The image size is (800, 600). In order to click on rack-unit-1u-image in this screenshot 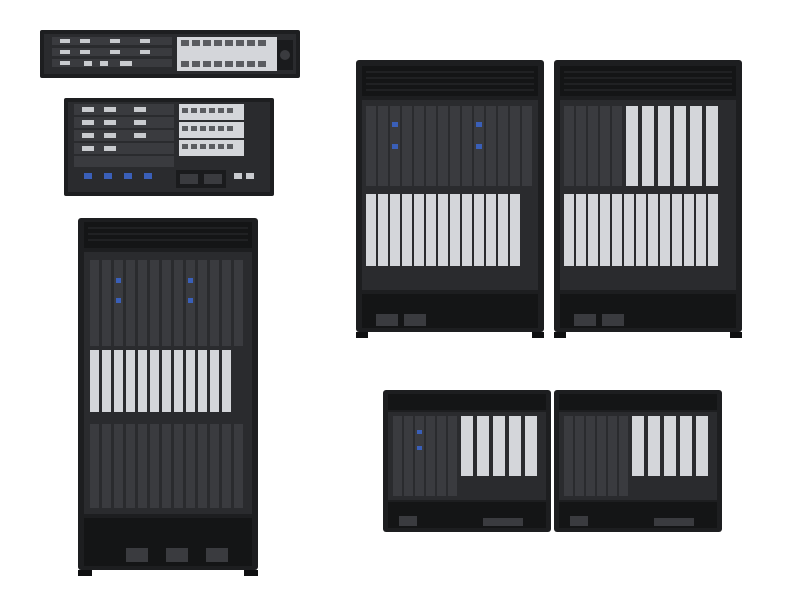, I will do `click(170, 54)`.